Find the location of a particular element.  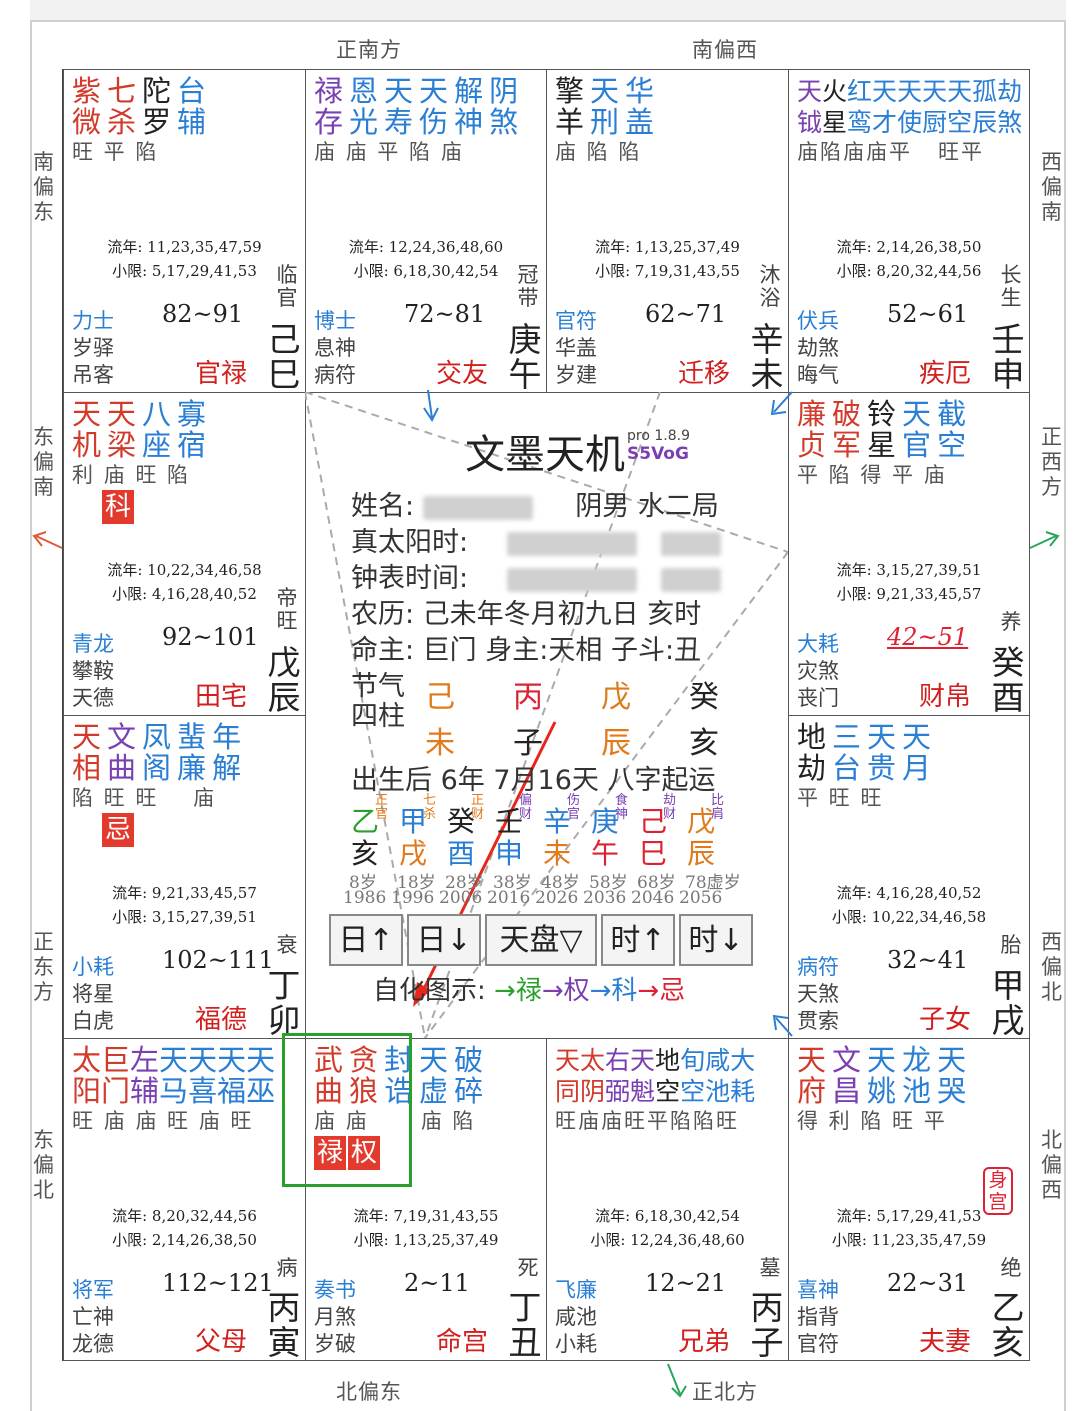

star-name: 天 寿 is located at coordinates (398, 107).